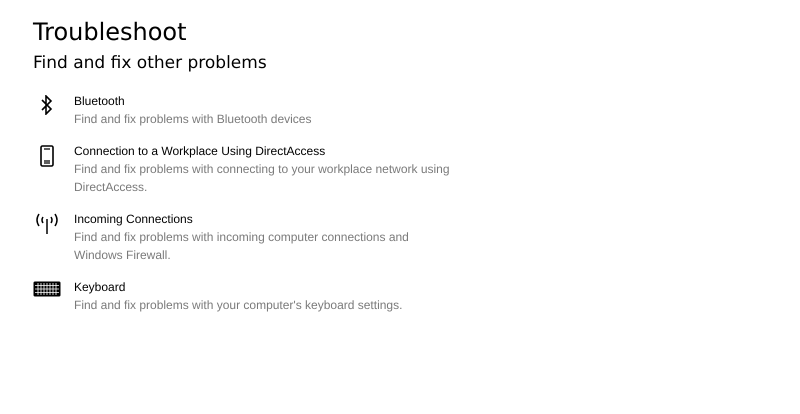 The height and width of the screenshot is (414, 800). I want to click on troubleshooter-description: Find and fix problems with your computer's keyboard settings., so click(239, 305).